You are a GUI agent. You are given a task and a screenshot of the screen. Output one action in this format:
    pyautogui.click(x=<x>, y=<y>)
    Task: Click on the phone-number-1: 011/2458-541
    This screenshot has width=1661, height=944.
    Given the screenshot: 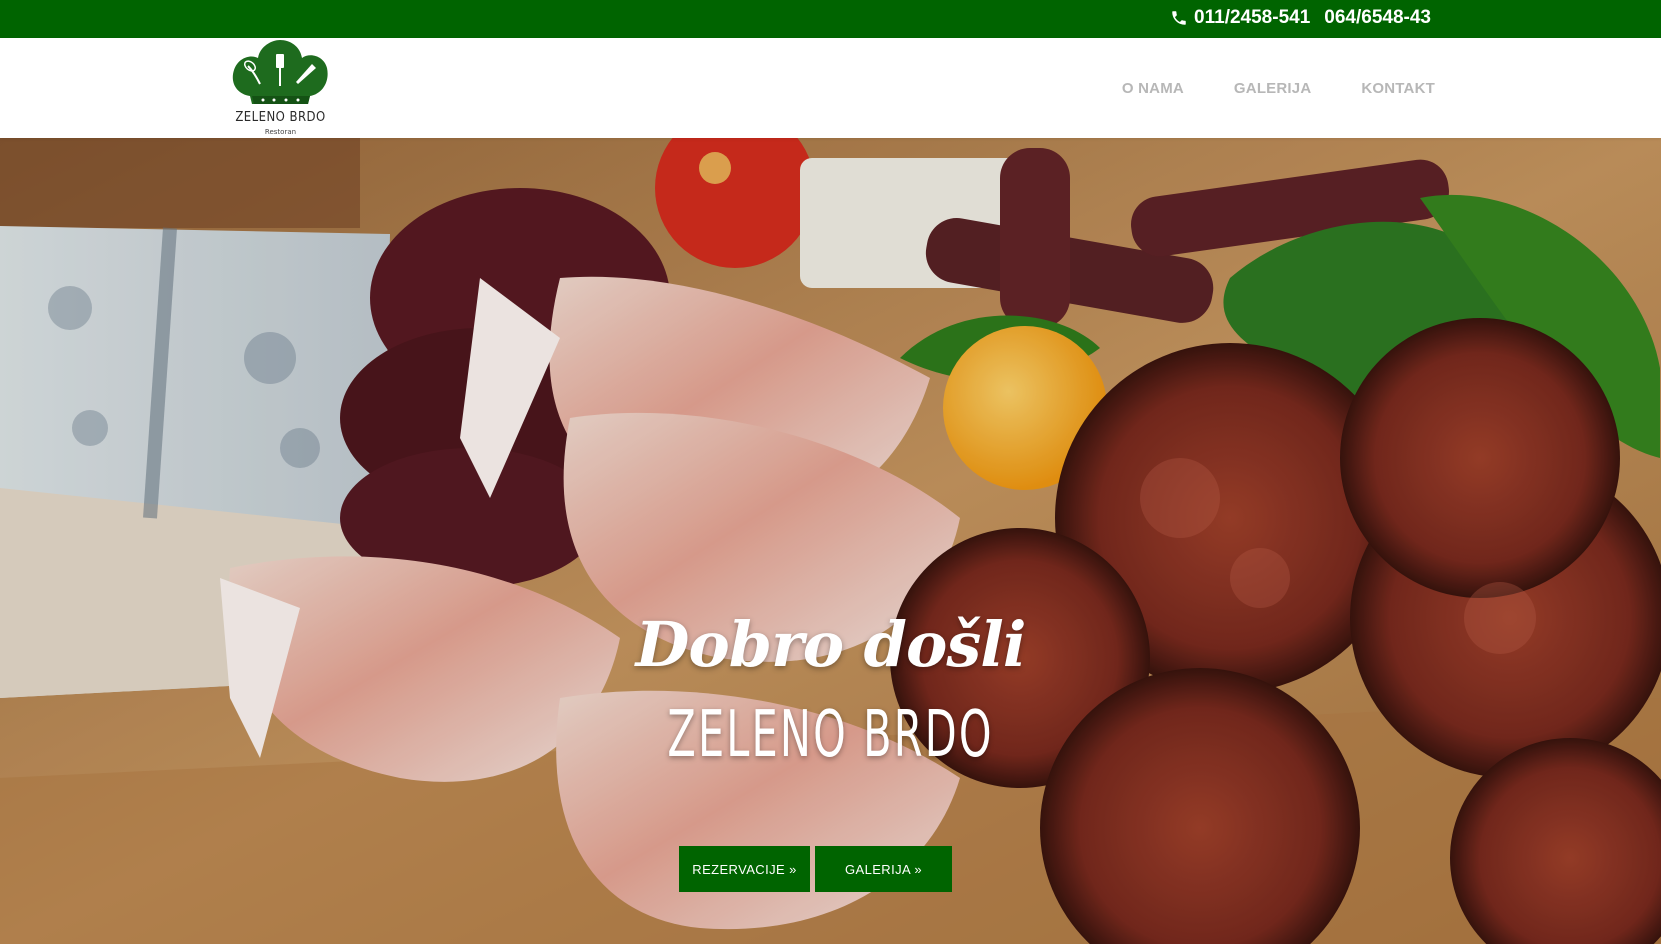 What is the action you would take?
    pyautogui.click(x=1252, y=18)
    